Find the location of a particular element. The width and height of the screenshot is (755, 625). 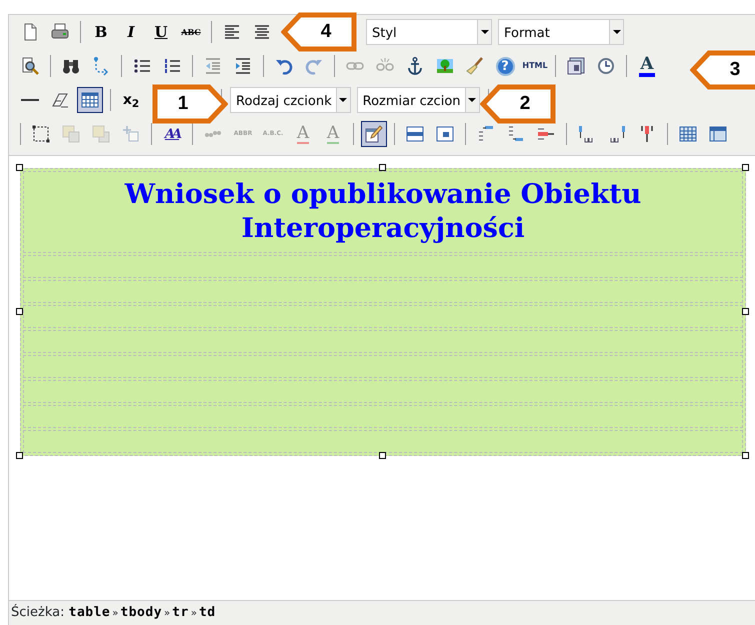

bring-forward-icon is located at coordinates (71, 134).